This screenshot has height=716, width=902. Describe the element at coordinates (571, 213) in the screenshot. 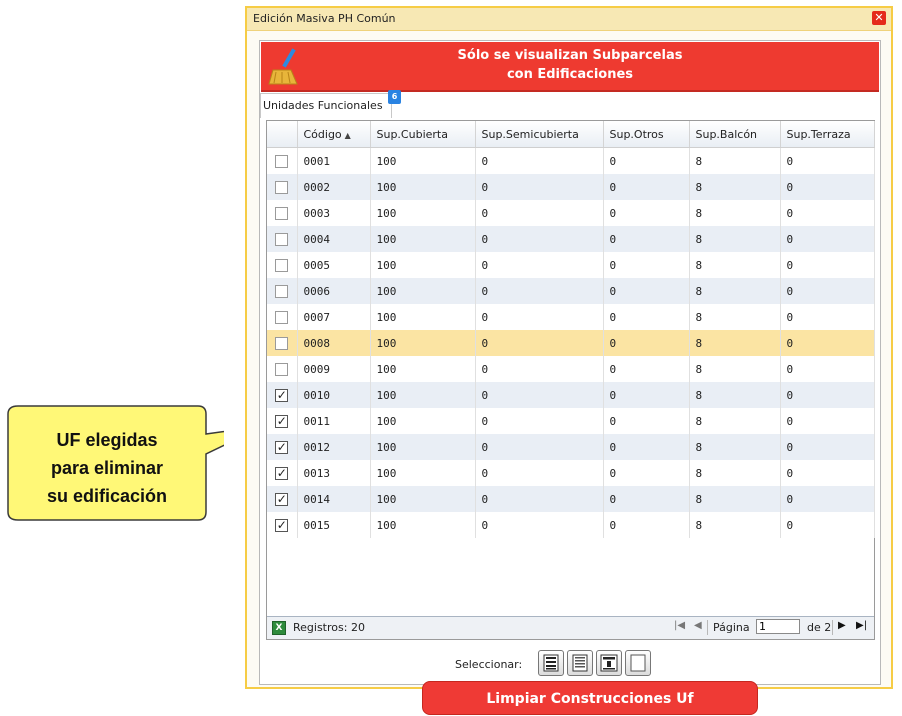

I see `table-row: 0003 100 0 0 8 0` at that location.